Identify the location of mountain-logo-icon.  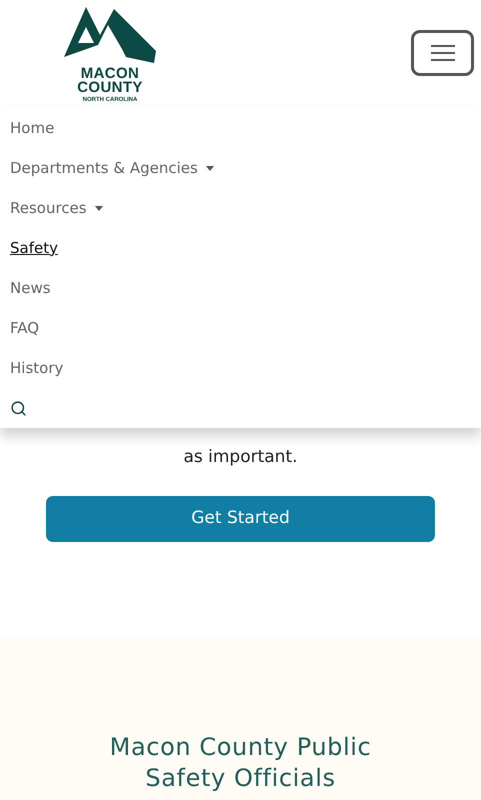
(110, 35).